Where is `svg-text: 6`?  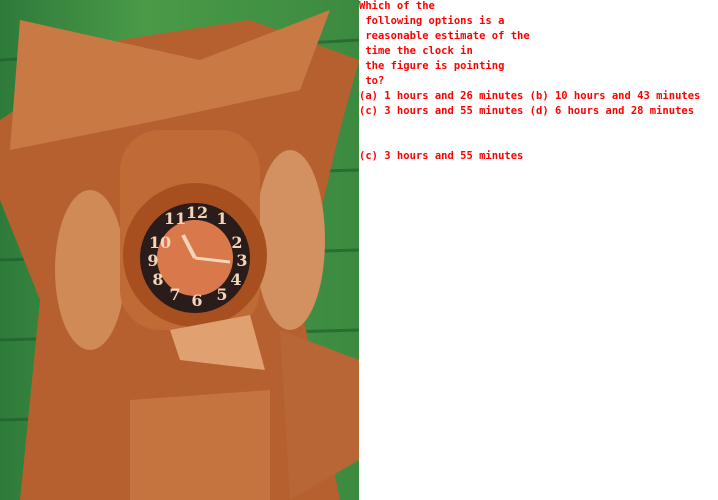 svg-text: 6 is located at coordinates (196, 300).